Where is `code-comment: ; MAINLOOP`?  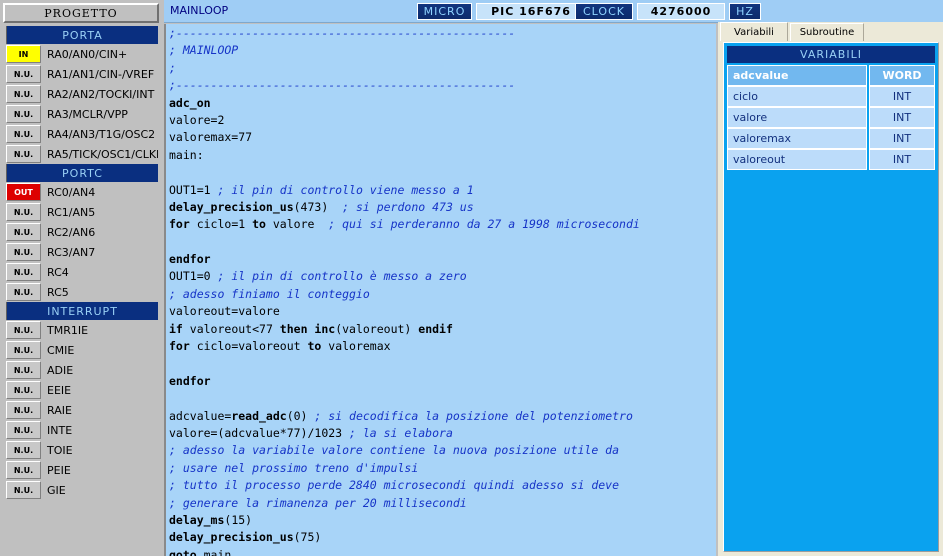
code-comment: ; MAINLOOP is located at coordinates (204, 50).